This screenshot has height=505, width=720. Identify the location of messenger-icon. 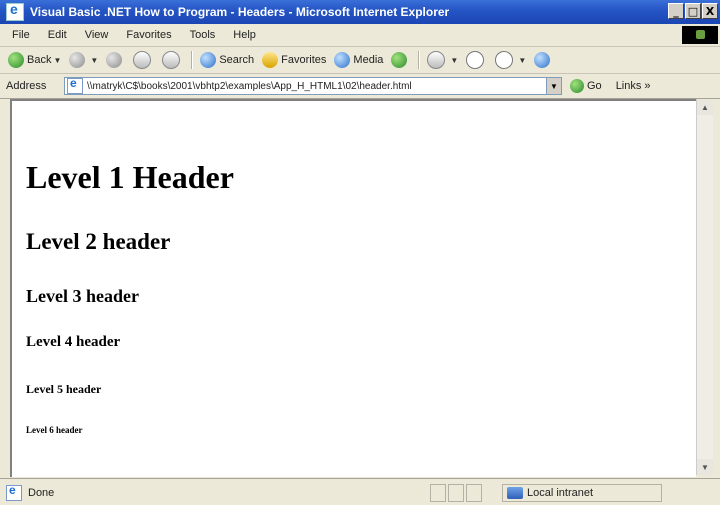
(542, 60).